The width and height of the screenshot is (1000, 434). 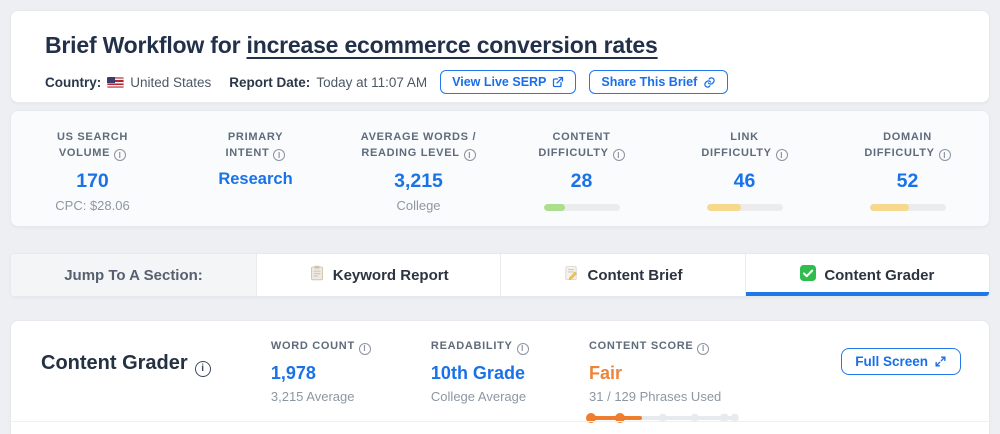 I want to click on tab-content-grader: Content Grader, so click(x=867, y=275).